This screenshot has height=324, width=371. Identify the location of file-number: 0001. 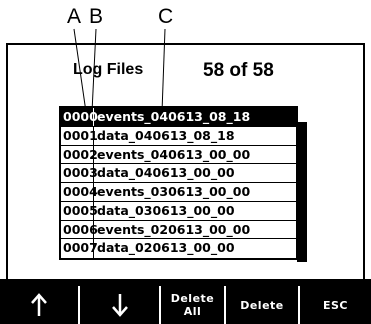
(80, 135).